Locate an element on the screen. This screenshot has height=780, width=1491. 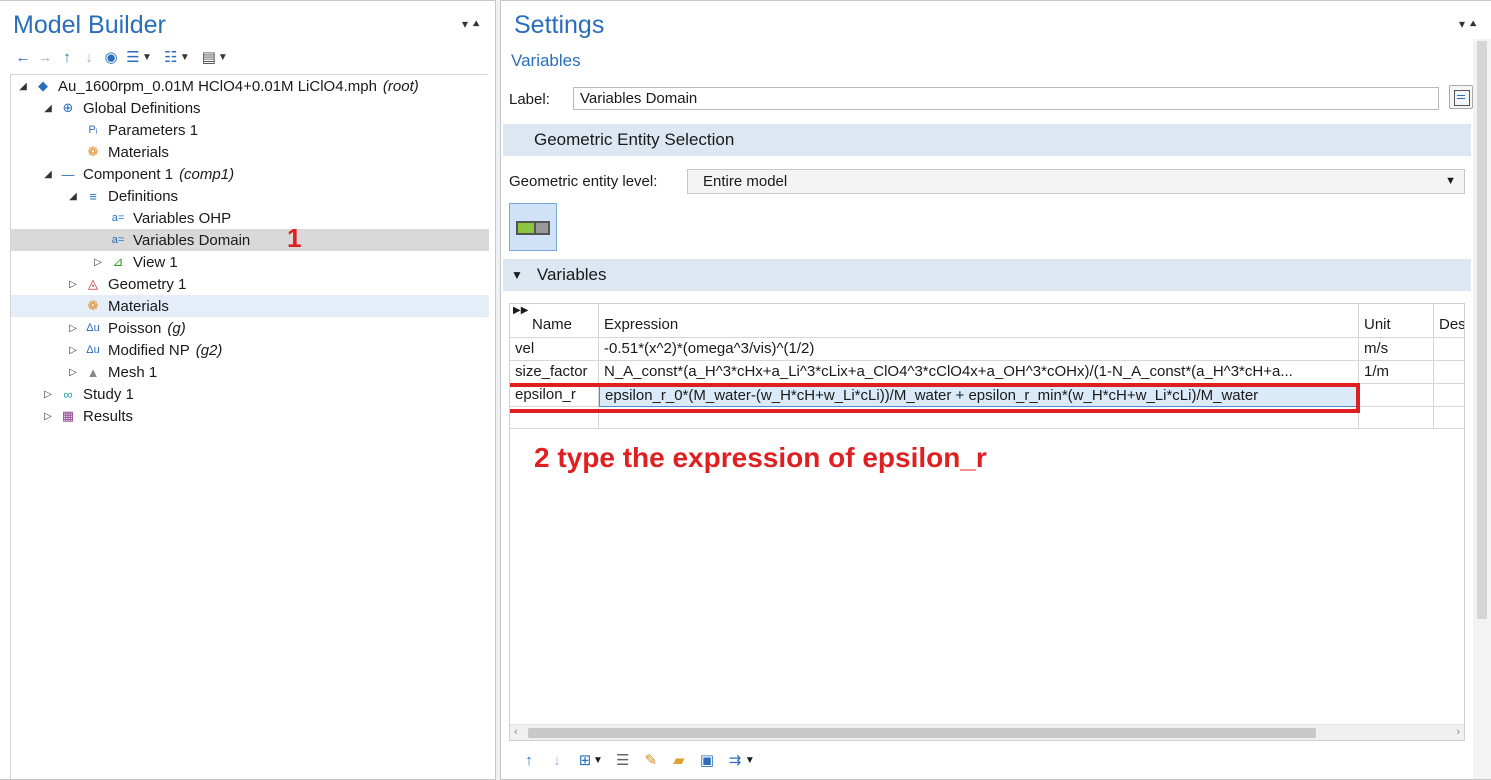
table-header-description: Des is located at coordinates (1449, 321).